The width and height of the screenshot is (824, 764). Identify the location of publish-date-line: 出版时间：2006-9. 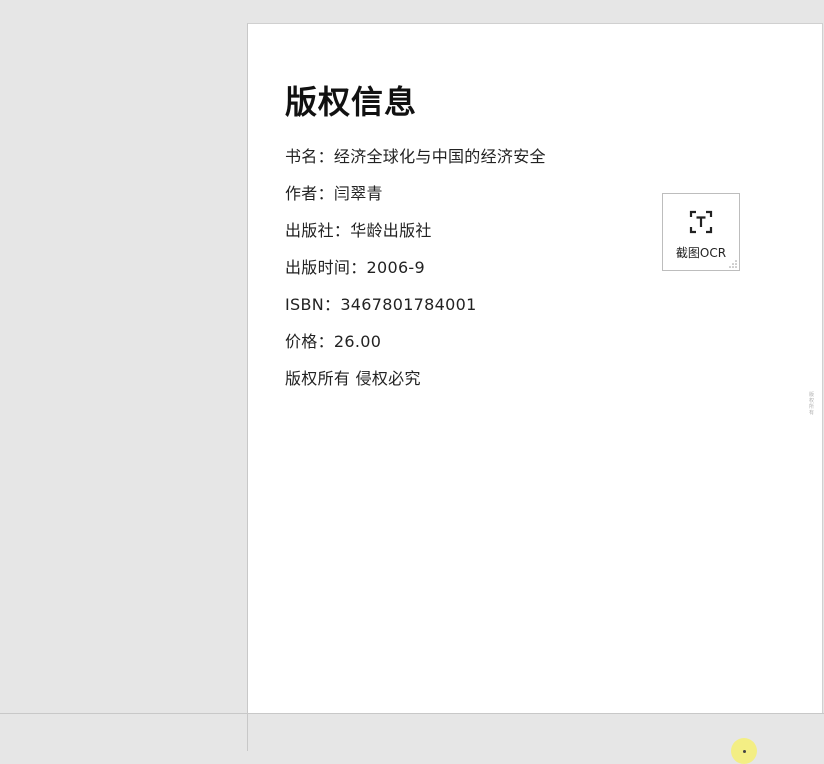
(355, 267).